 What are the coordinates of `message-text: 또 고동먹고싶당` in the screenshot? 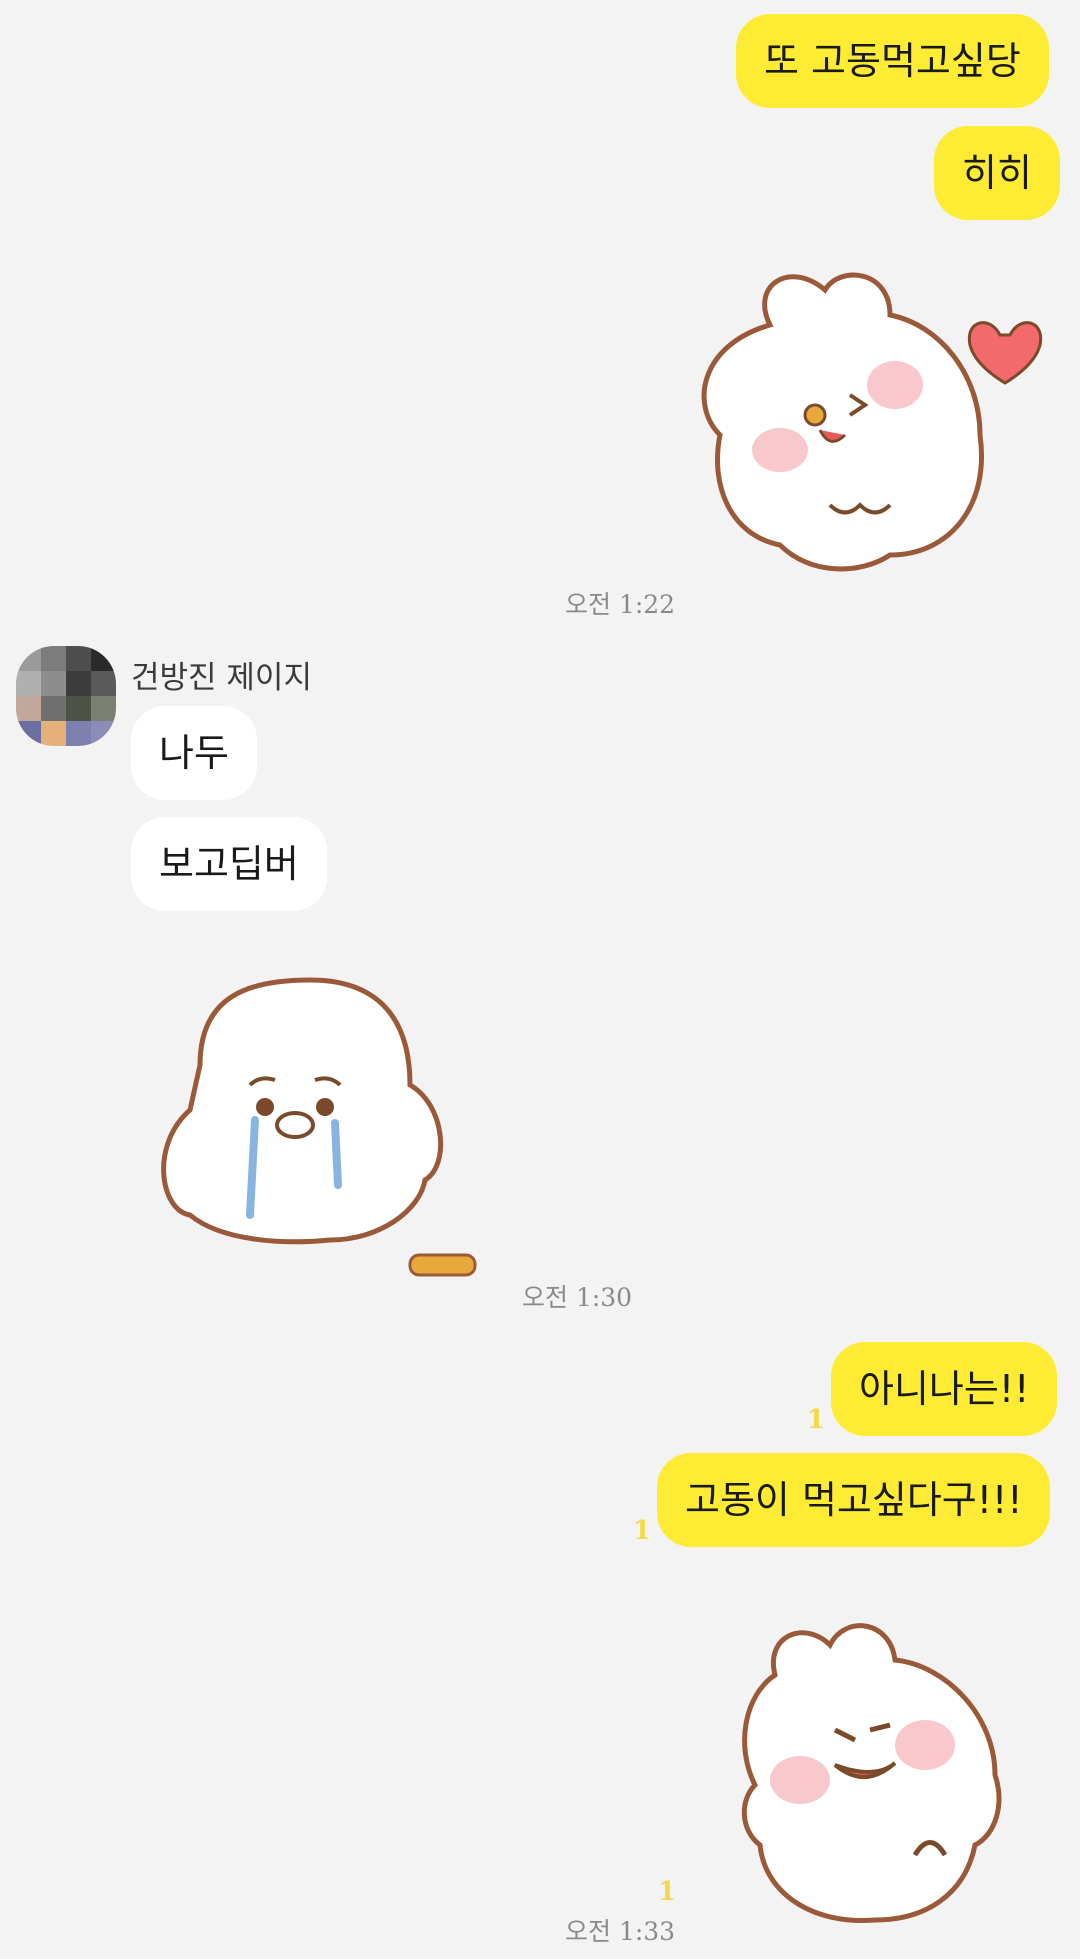 It's located at (892, 61).